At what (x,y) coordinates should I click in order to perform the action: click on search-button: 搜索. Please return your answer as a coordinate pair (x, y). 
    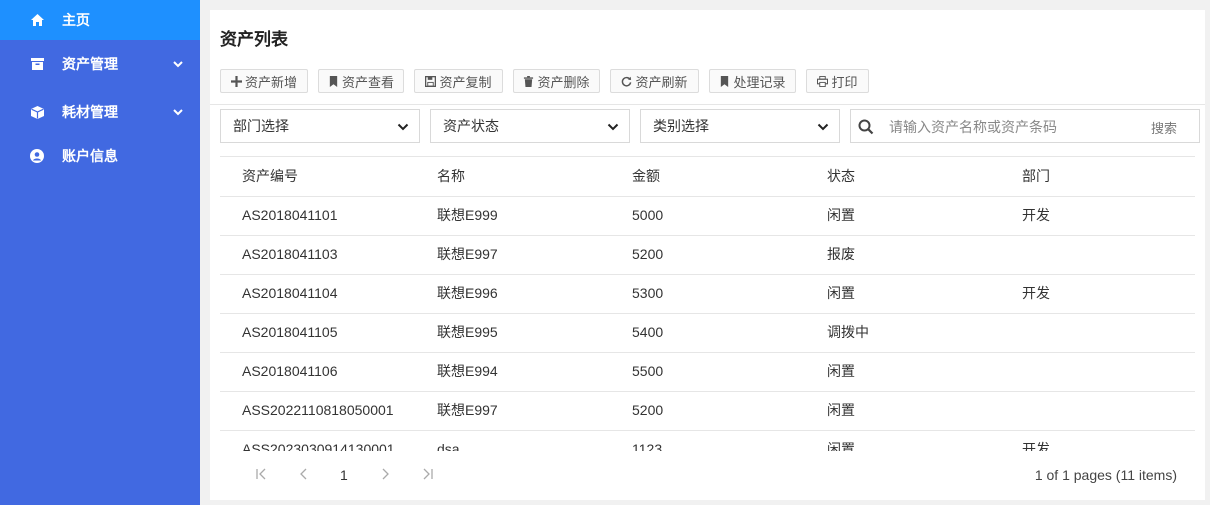
    Looking at the image, I should click on (1164, 127).